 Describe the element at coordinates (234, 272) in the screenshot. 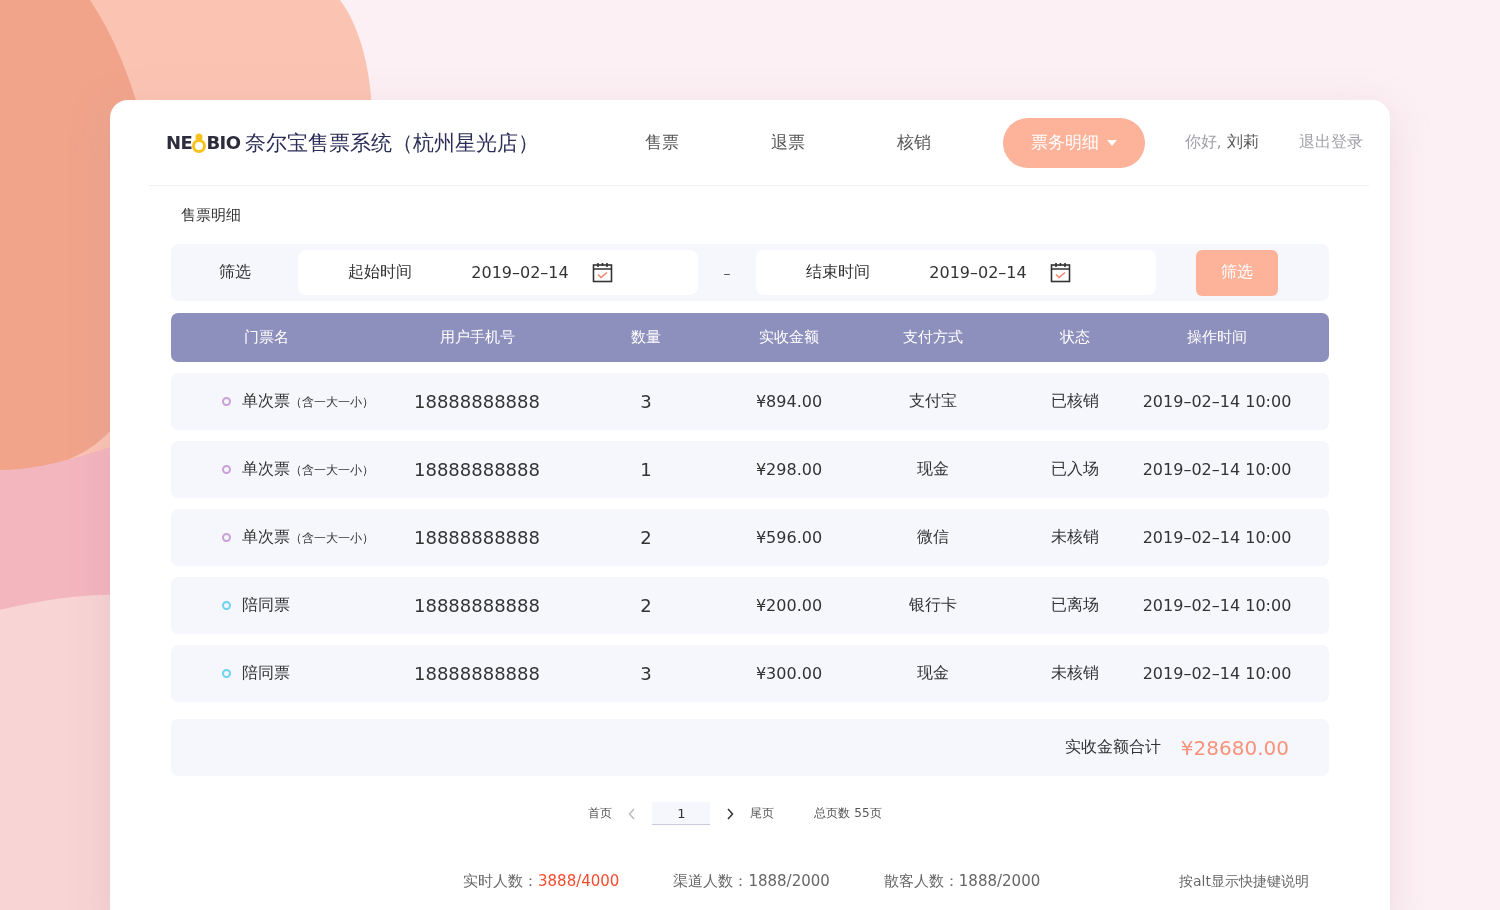

I see `filter-label: 筛选` at that location.